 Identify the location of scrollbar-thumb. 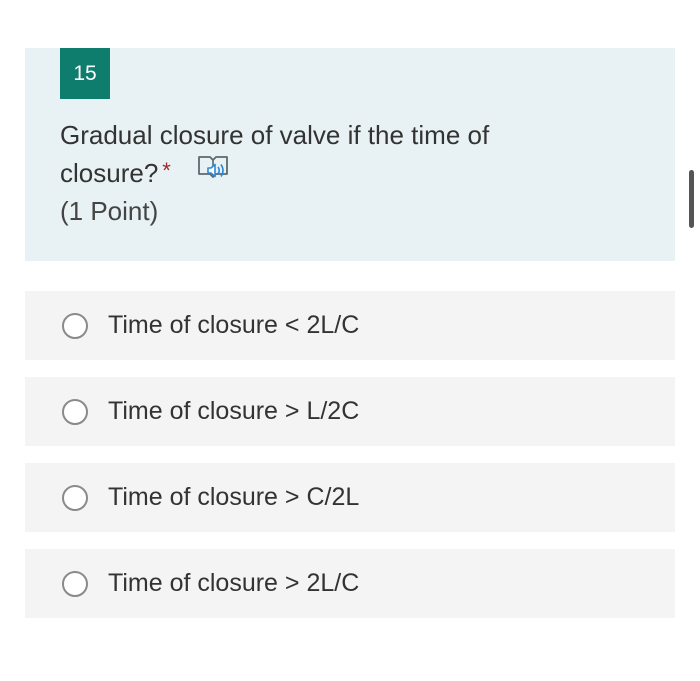
(691, 199).